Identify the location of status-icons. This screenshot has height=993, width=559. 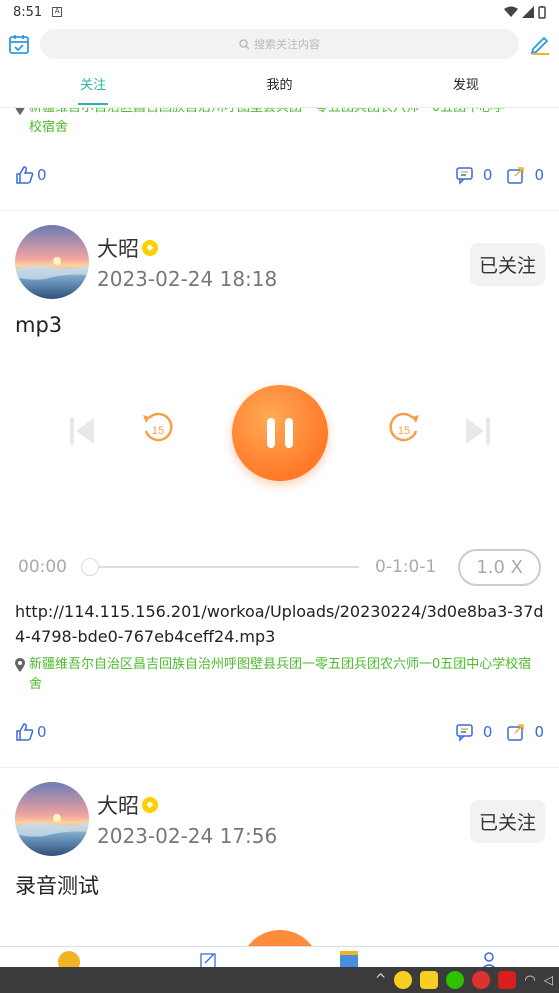
(525, 12).